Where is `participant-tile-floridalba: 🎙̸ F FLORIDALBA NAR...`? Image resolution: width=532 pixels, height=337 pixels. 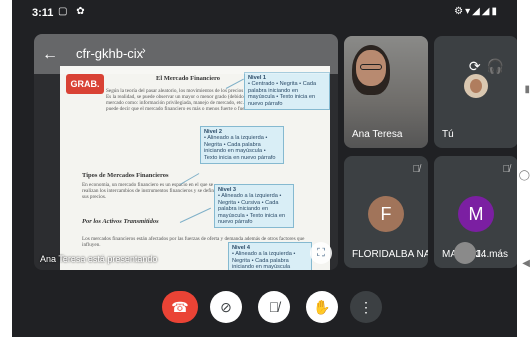
participant-tile-floridalba: 🎙̸ F FLORIDALBA NAR... is located at coordinates (386, 212).